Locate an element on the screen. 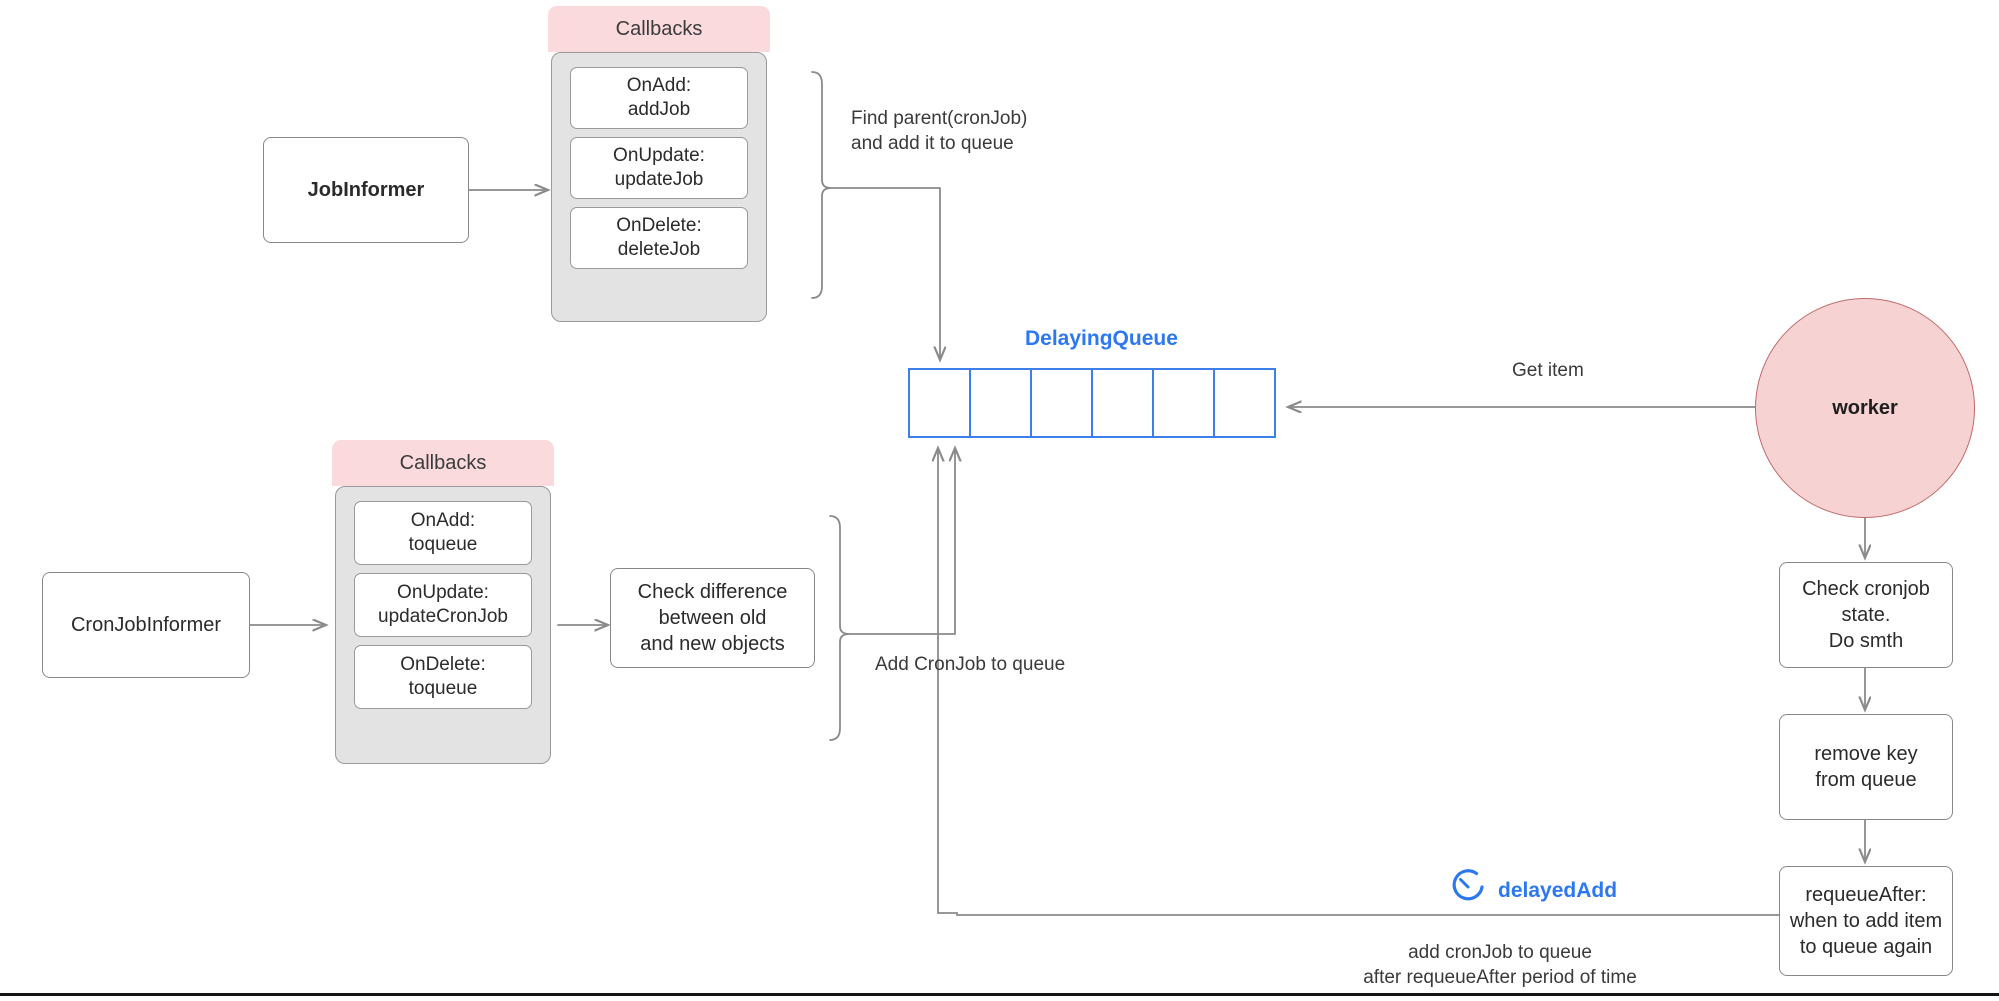 Image resolution: width=1999 pixels, height=1001 pixels. cronjob-callbacks-title: Callbacks is located at coordinates (443, 463).